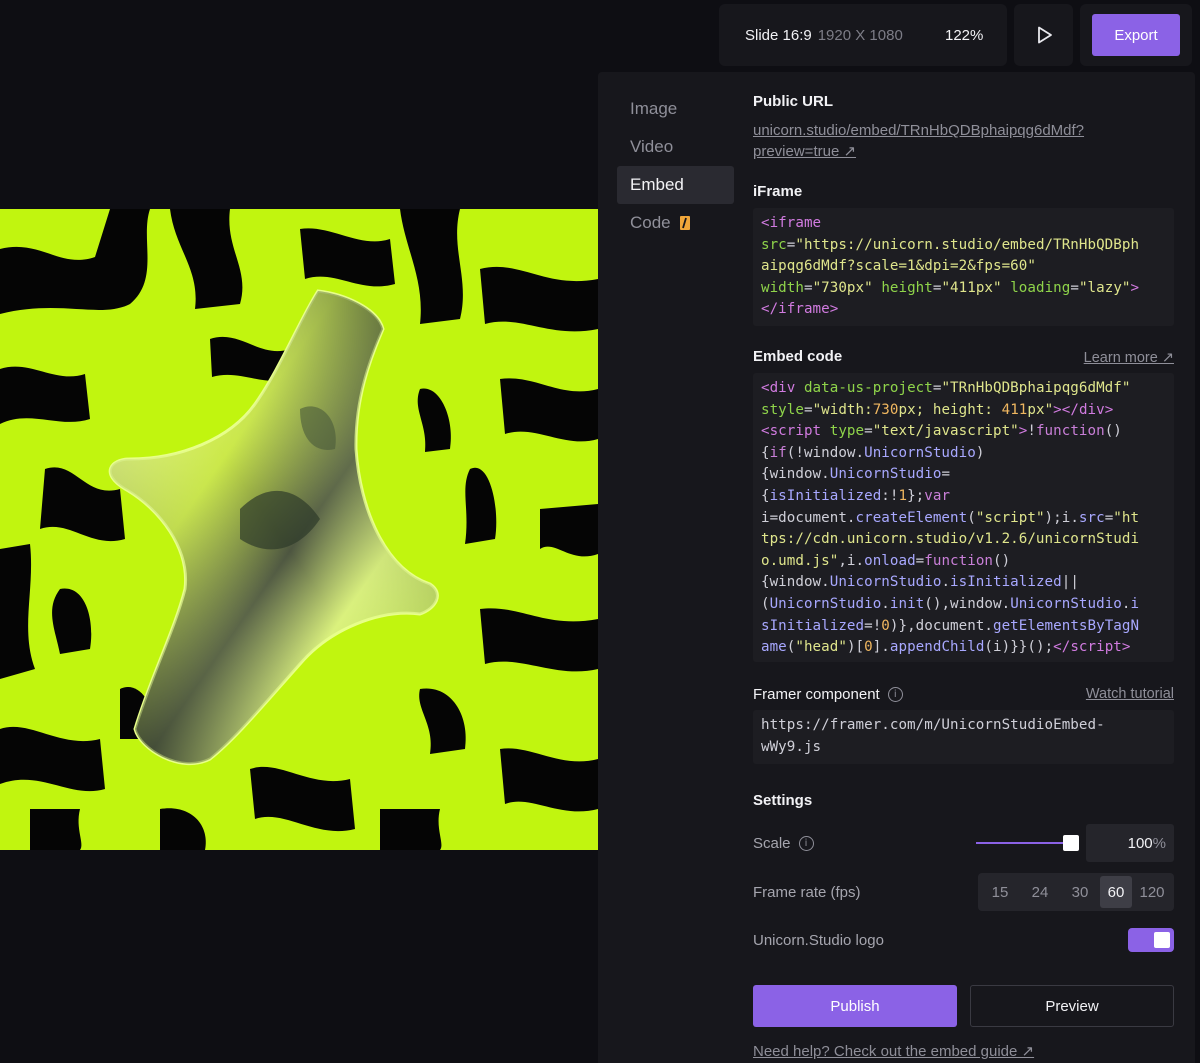 The image size is (1200, 1063). What do you see at coordinates (652, 146) in the screenshot?
I see `nav-item-label: Video` at bounding box center [652, 146].